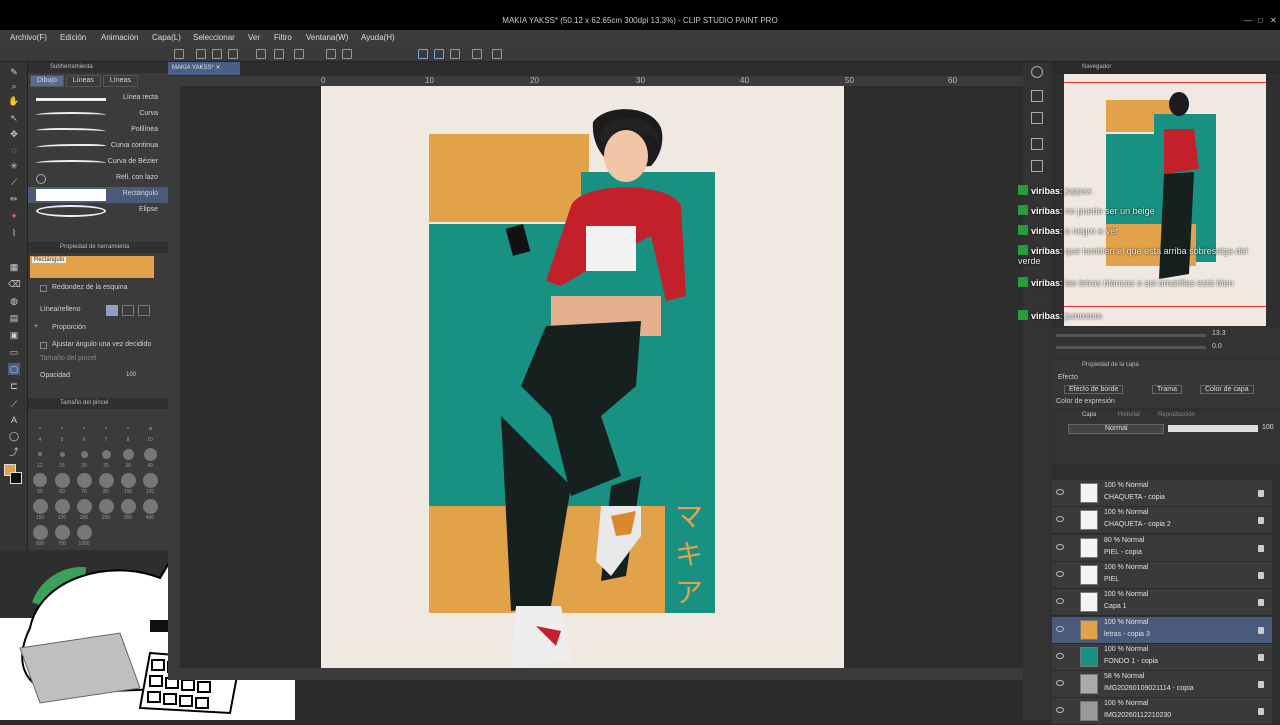 The image size is (1280, 725). What do you see at coordinates (14, 150) in the screenshot?
I see `lasso-icon: ◌` at bounding box center [14, 150].